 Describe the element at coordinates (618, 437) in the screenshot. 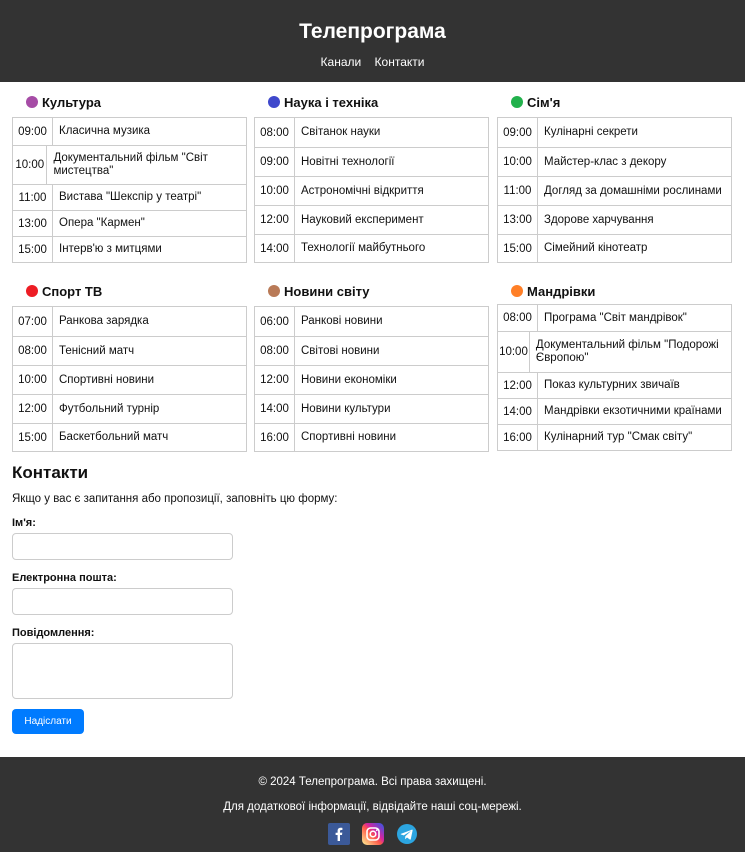

I see `schedule-program: Кулінарний тур "Смак світу"` at that location.